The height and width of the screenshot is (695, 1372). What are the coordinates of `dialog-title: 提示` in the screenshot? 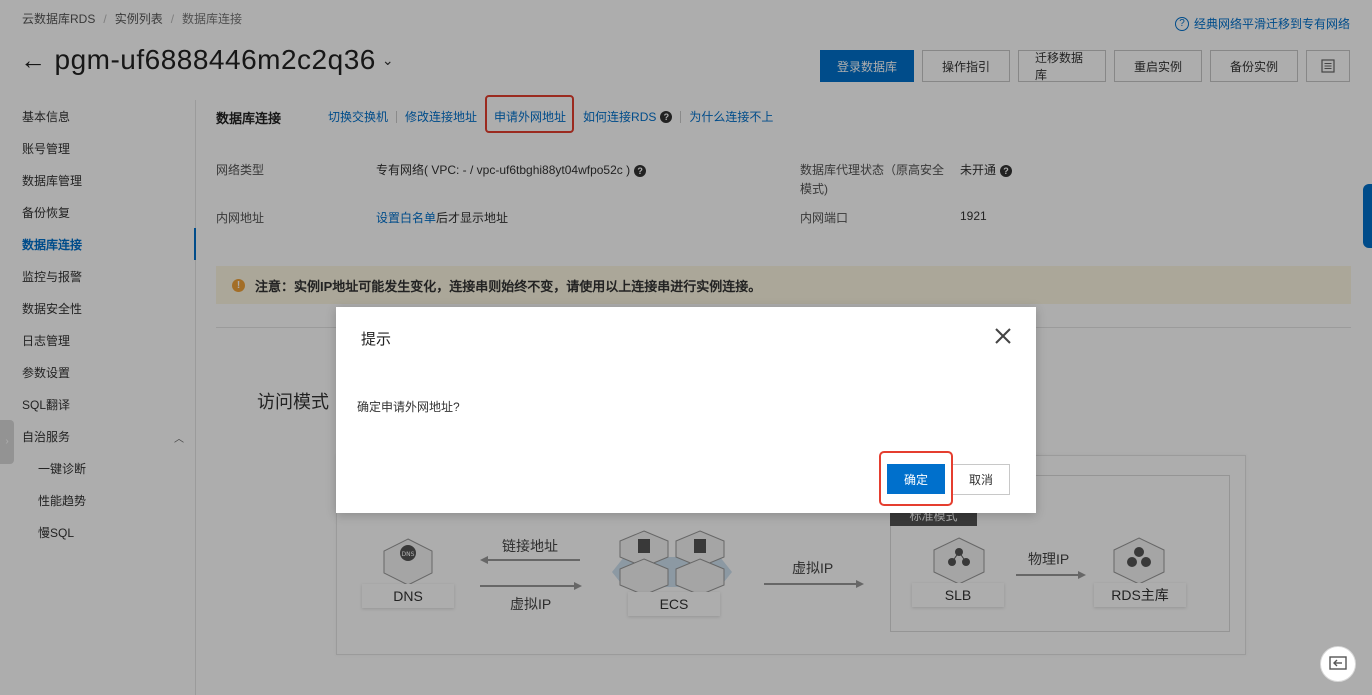 It's located at (376, 339).